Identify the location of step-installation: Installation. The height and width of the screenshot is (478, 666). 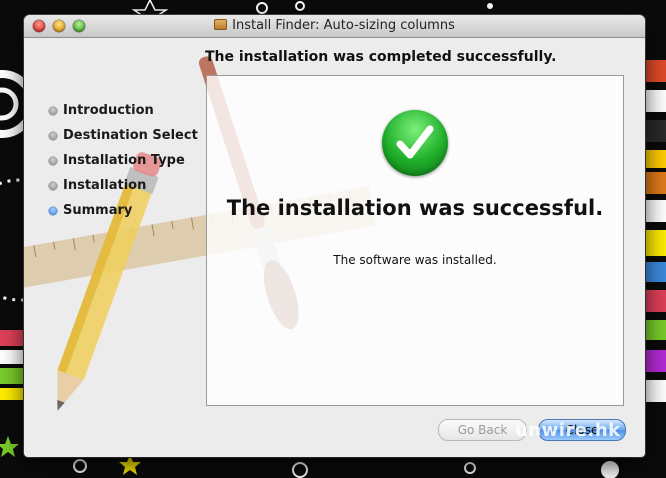
(123, 185).